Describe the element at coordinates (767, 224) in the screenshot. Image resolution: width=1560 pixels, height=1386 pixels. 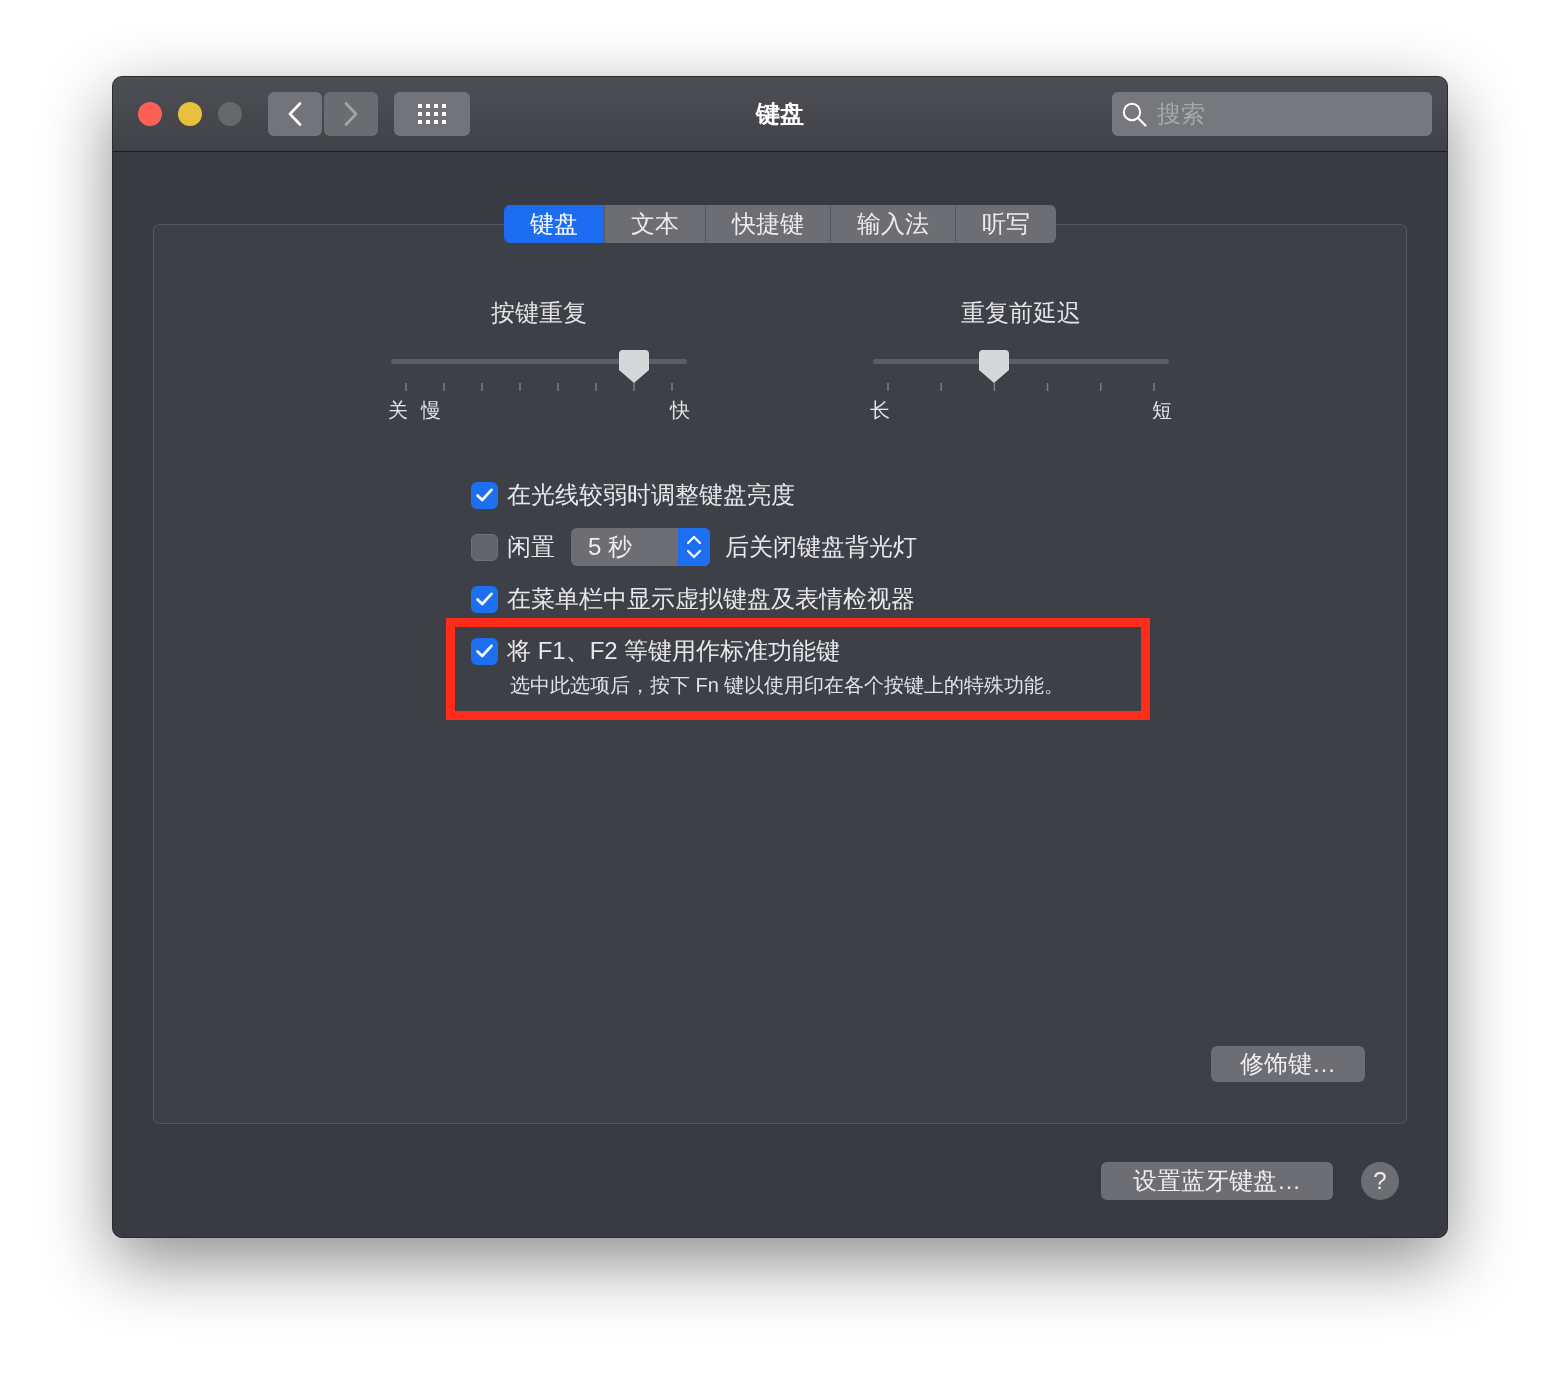
I see `tab: 快捷键` at that location.